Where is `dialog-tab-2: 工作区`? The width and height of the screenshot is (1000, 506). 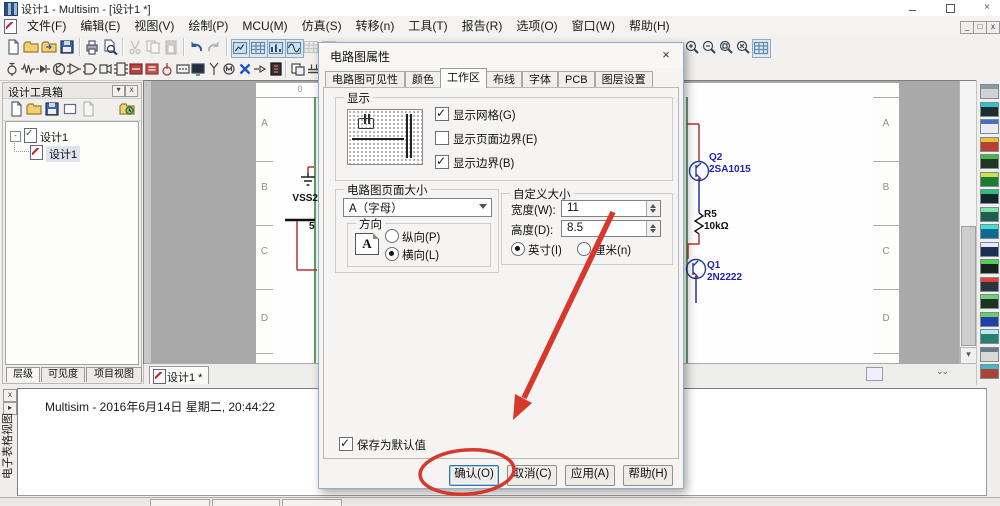 dialog-tab-2: 工作区 is located at coordinates (463, 78).